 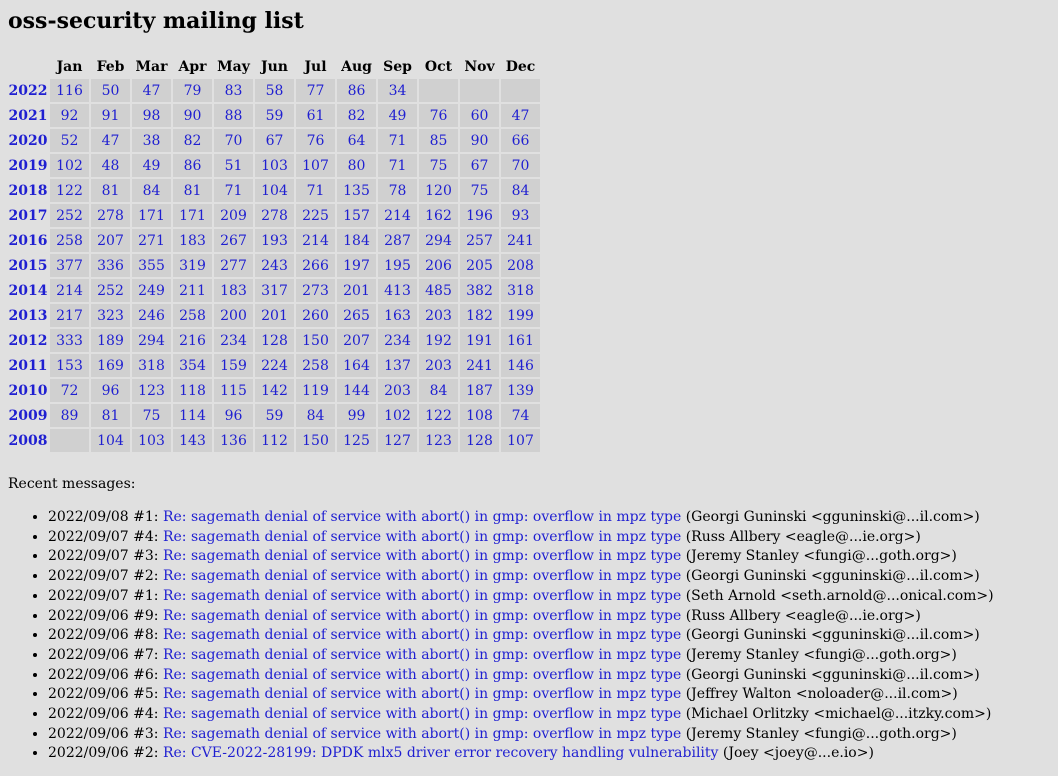 What do you see at coordinates (397, 241) in the screenshot?
I see `month-count-link: 287` at bounding box center [397, 241].